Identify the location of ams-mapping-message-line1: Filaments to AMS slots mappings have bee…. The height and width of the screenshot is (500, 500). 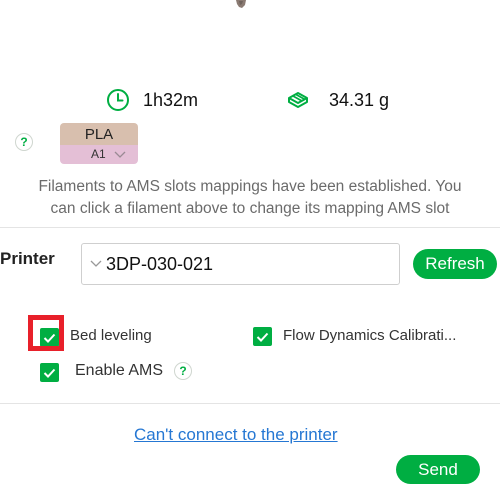
(250, 186).